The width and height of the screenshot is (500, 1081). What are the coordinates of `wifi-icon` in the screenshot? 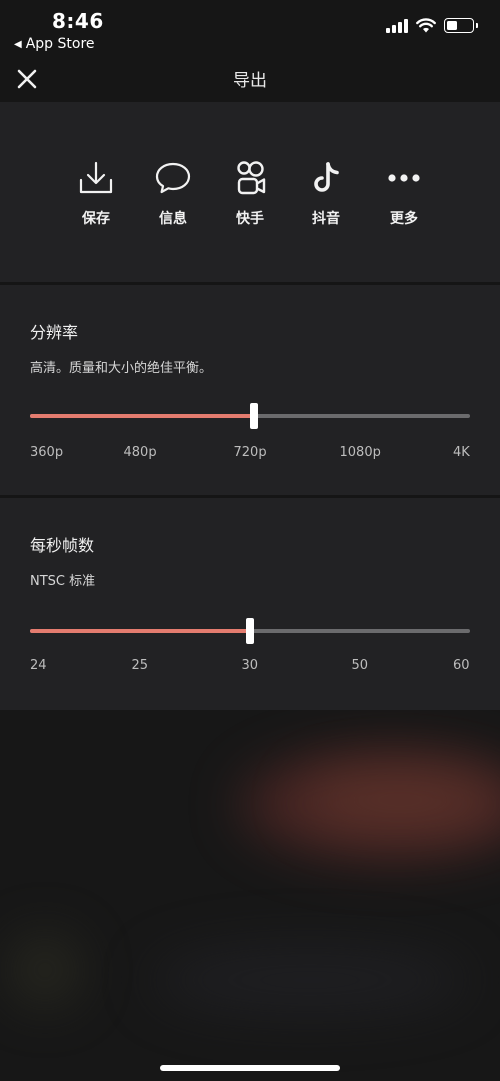 It's located at (426, 25).